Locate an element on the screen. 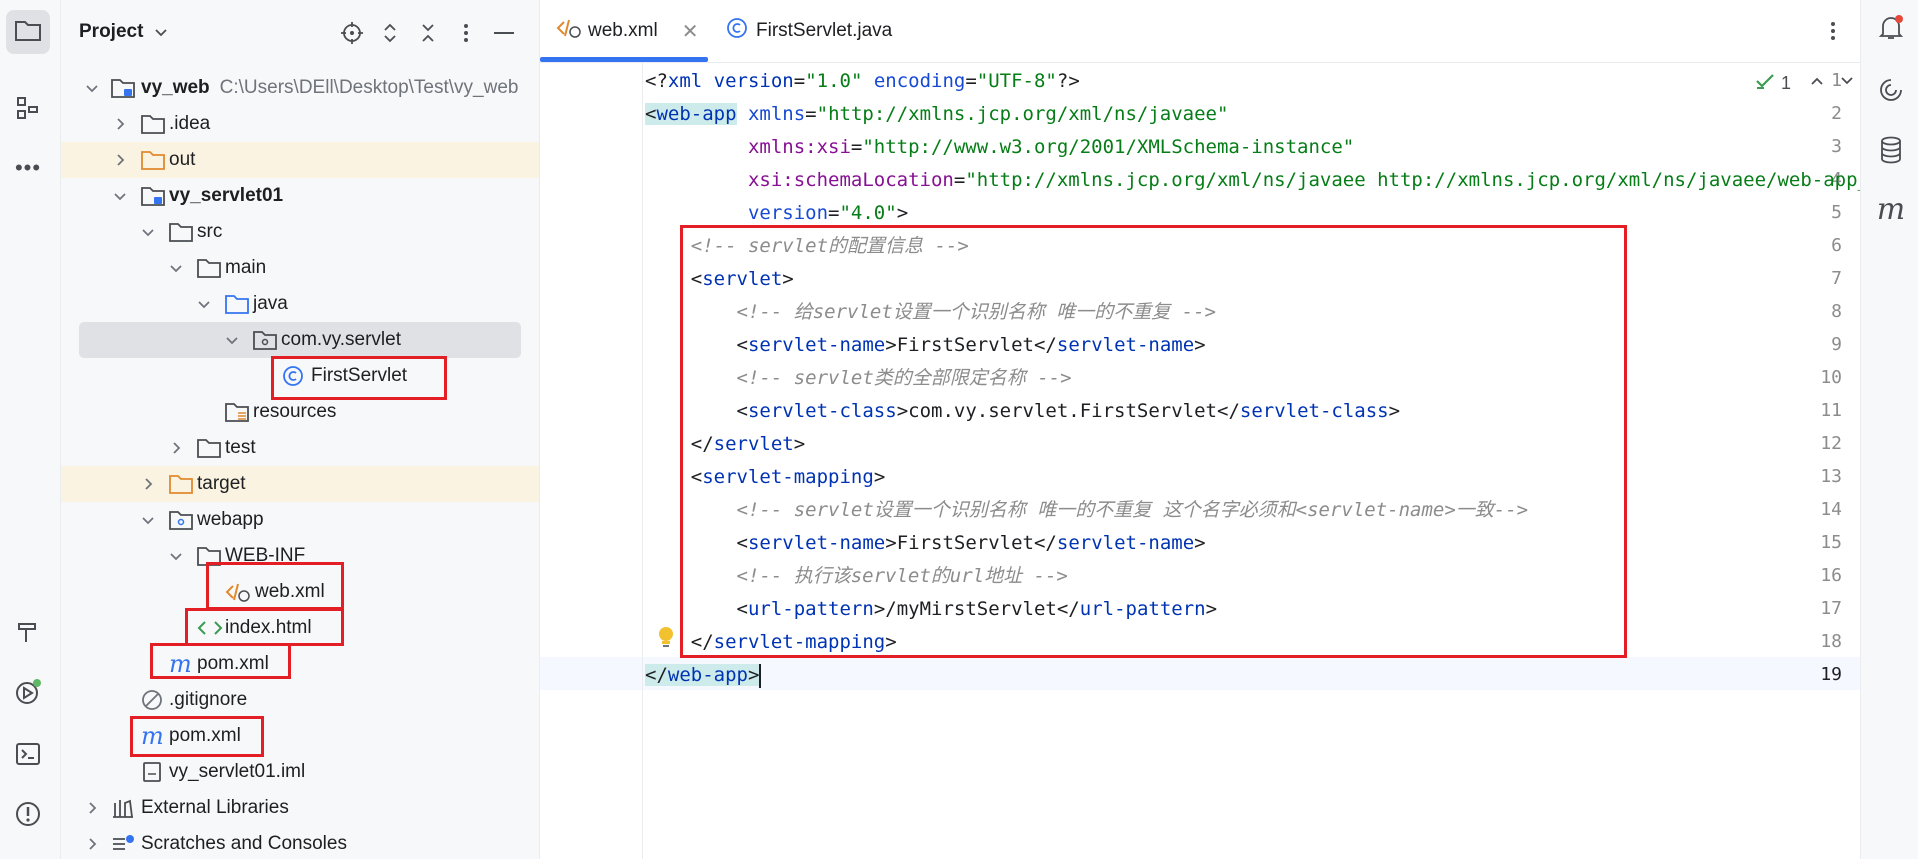 The width and height of the screenshot is (1918, 859). hide-panel-icon is located at coordinates (504, 33).